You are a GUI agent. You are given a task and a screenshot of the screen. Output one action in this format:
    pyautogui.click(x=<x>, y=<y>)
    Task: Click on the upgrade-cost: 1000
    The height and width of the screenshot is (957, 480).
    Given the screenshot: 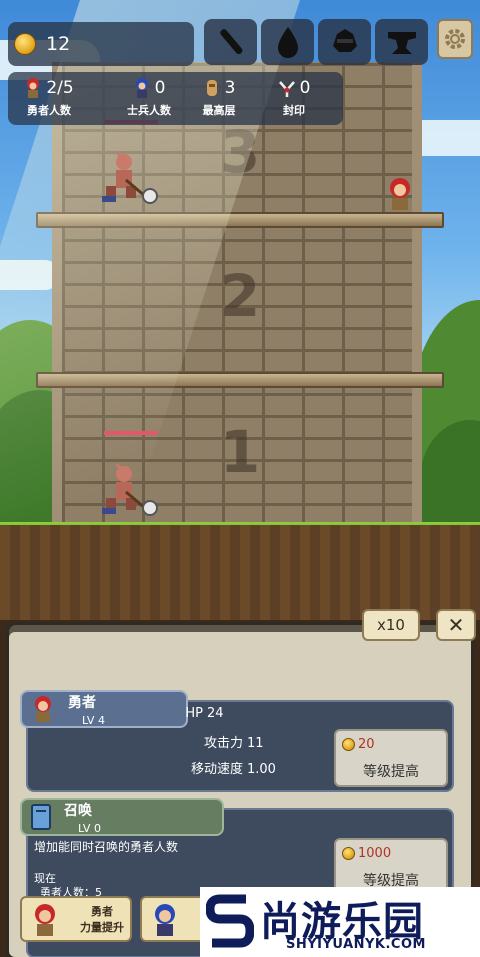 What is the action you would take?
    pyautogui.click(x=366, y=853)
    